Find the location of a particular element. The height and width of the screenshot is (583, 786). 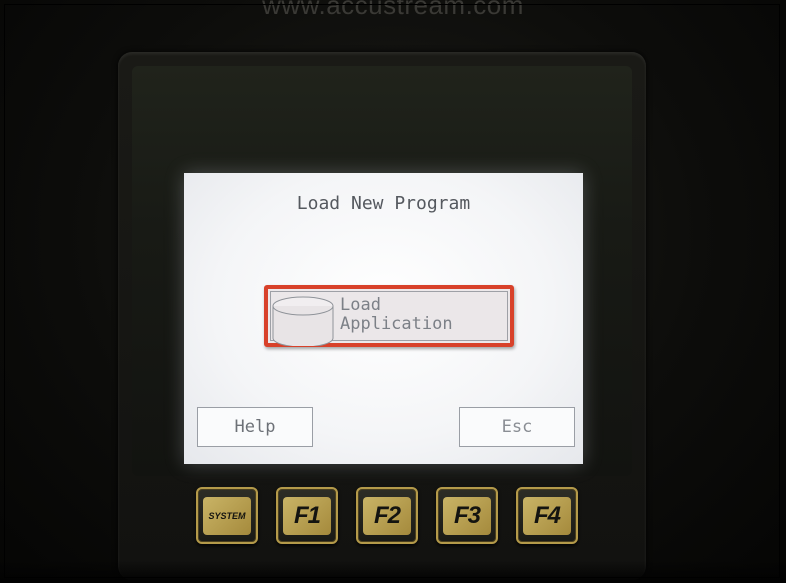

f1-key-face: F1 is located at coordinates (307, 515).